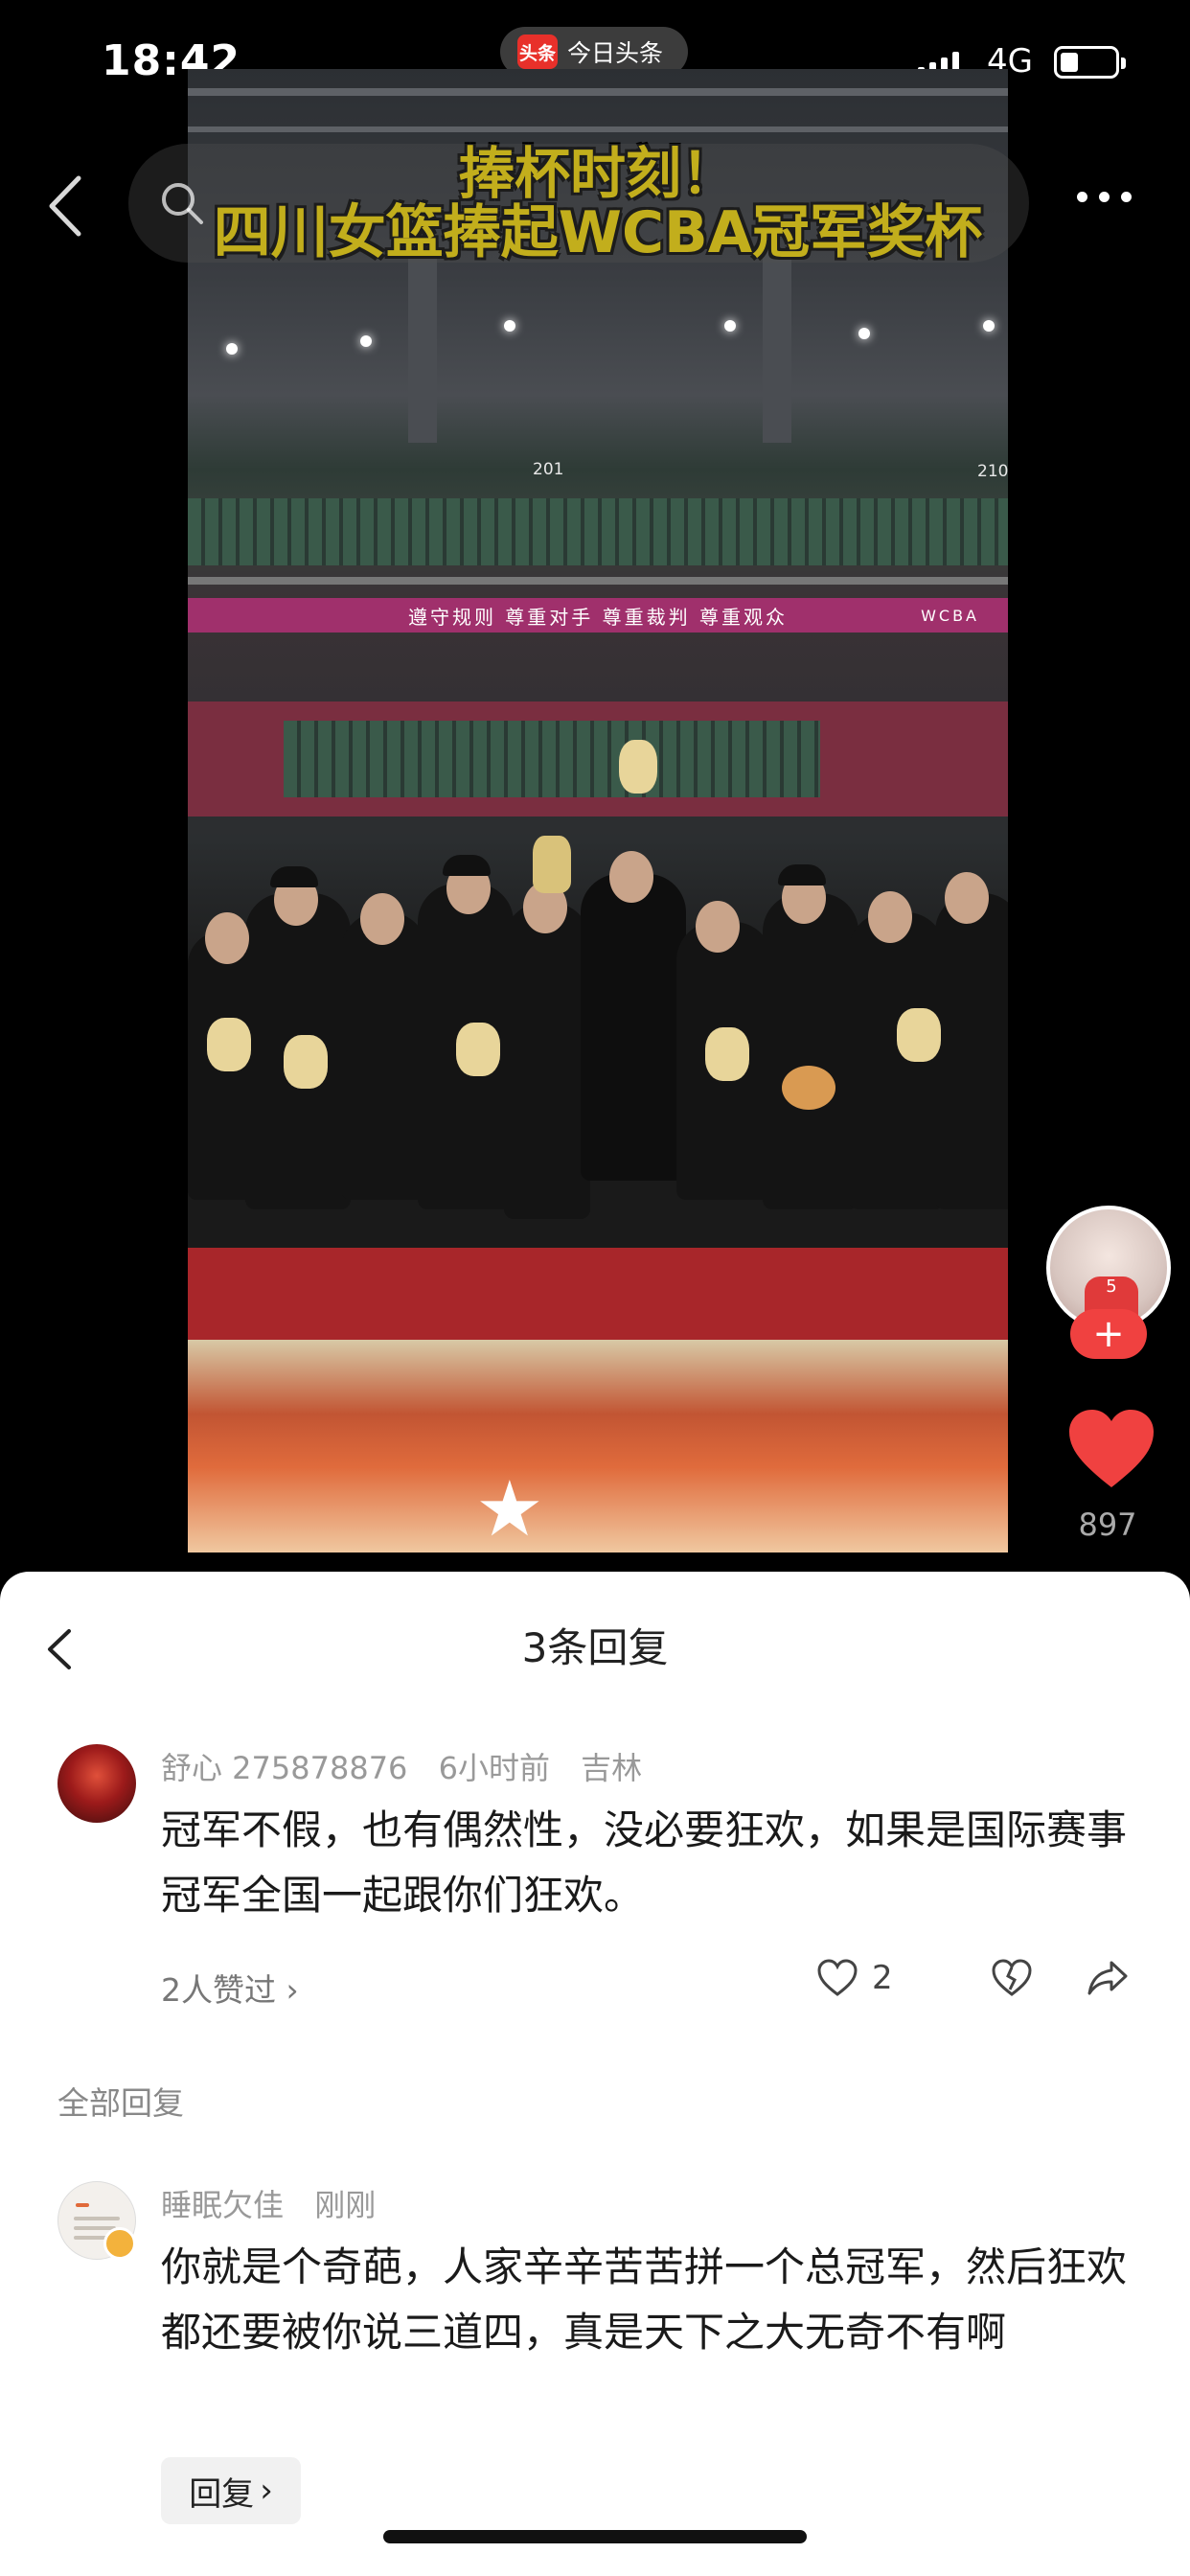  I want to click on court-floor: ★, so click(598, 1446).